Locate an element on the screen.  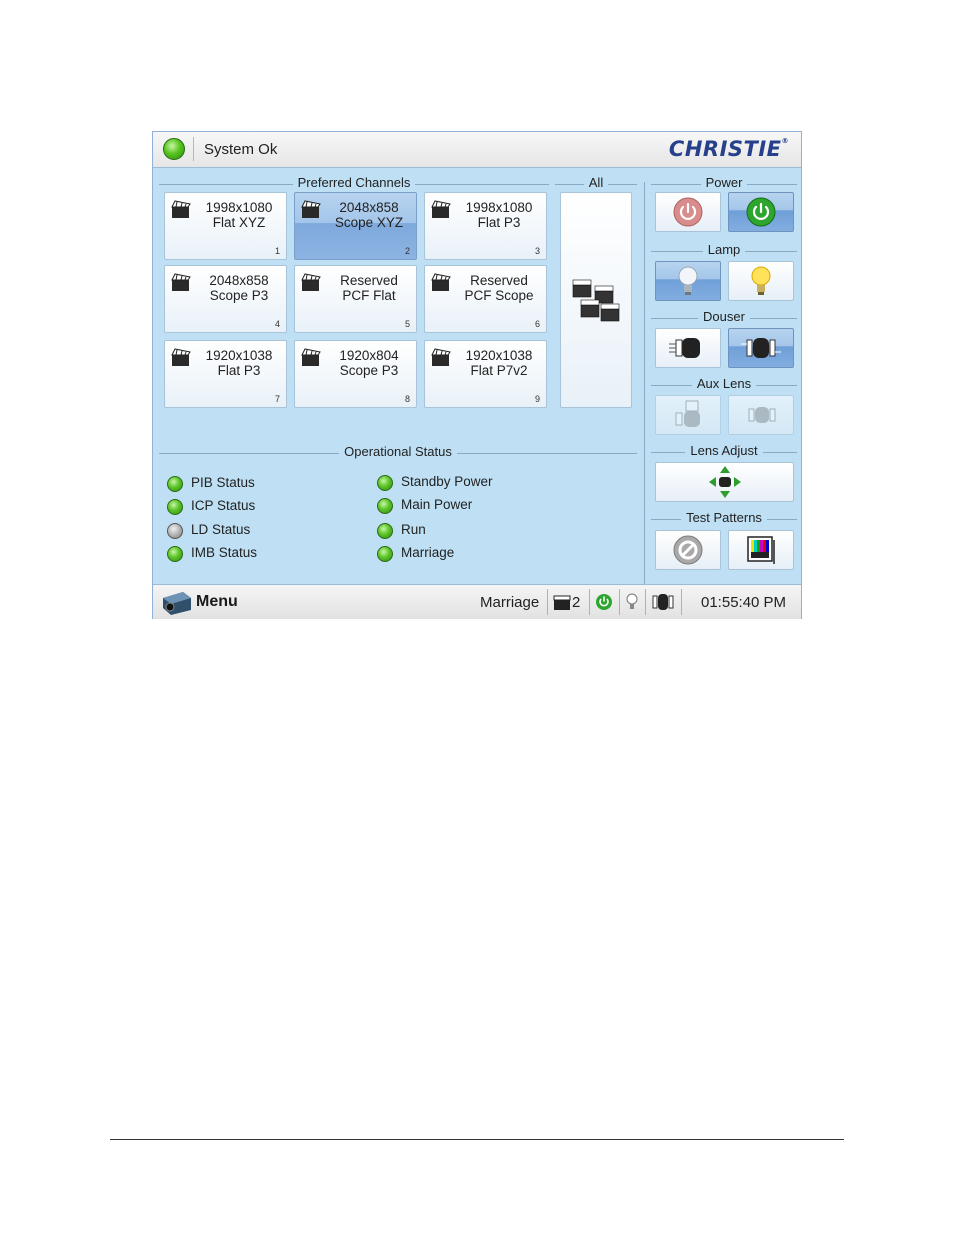
all-caption: All is located at coordinates (596, 183).